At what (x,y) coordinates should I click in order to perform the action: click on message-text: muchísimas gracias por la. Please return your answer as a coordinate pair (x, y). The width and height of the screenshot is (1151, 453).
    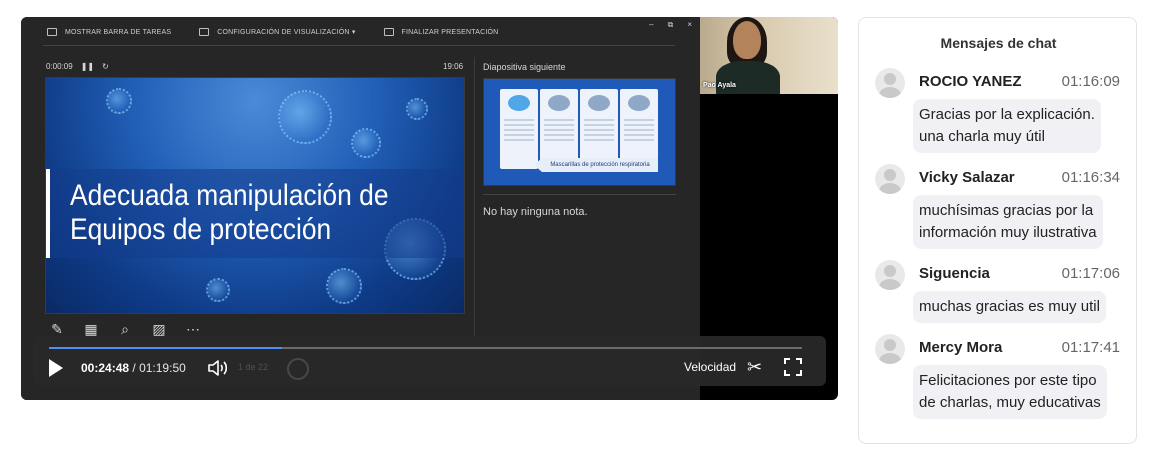
    Looking at the image, I should click on (1006, 210).